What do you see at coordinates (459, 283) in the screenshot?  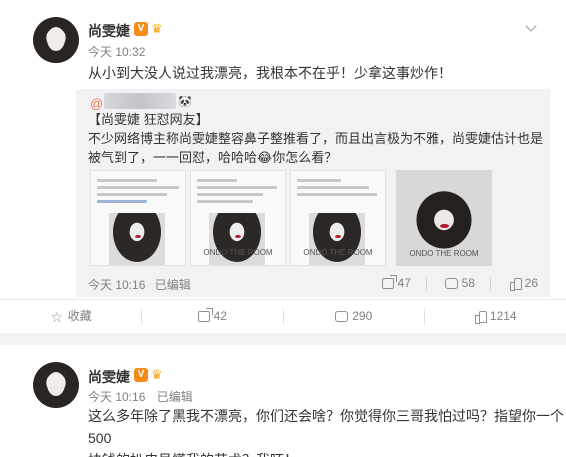 I see `repost-comment-button: 58` at bounding box center [459, 283].